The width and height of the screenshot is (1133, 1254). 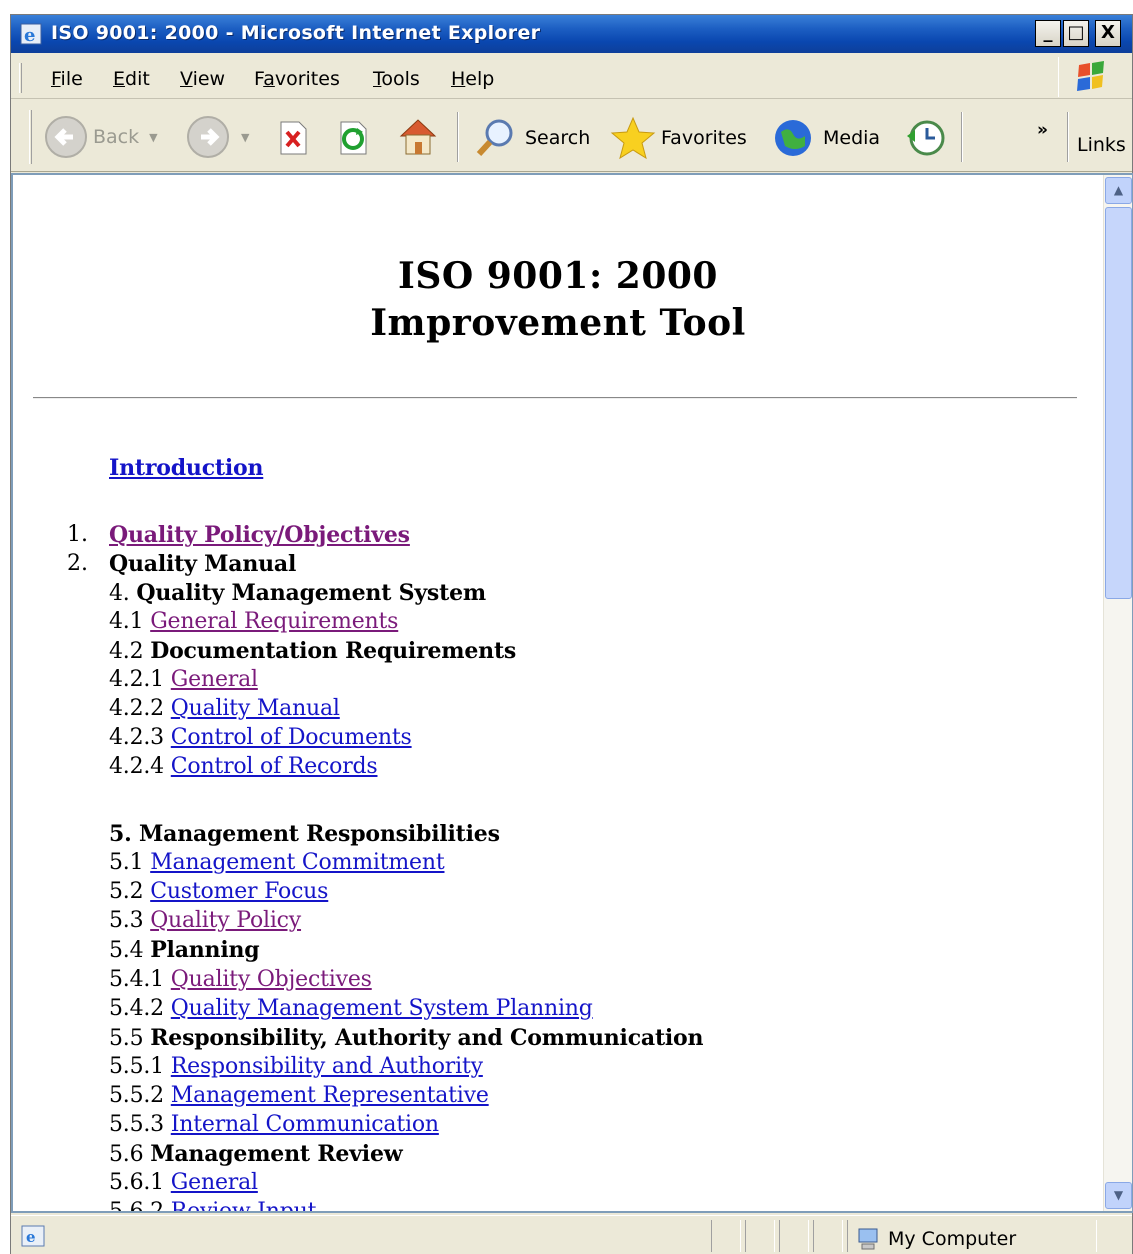 I want to click on history-icon, so click(x=925, y=138).